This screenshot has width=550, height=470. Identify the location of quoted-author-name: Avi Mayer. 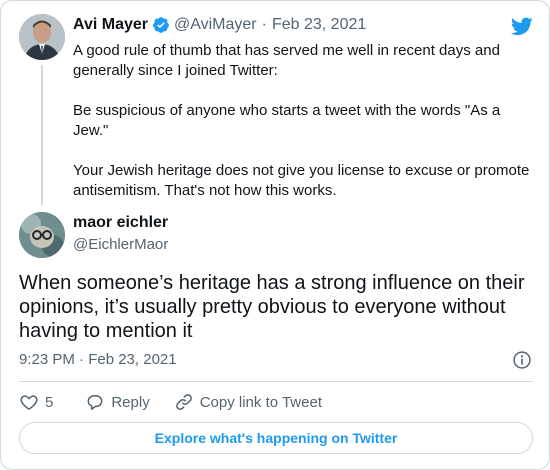
(110, 25).